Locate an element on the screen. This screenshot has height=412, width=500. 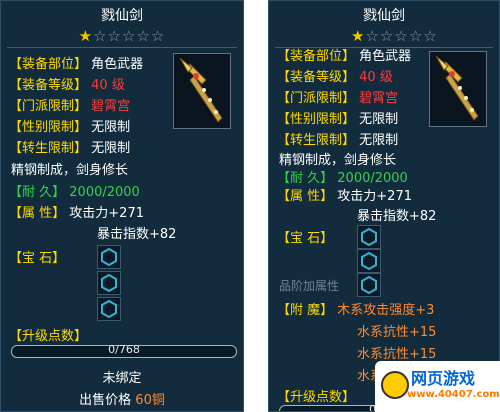
sell-price: 出售价格 60铜 is located at coordinates (122, 400).